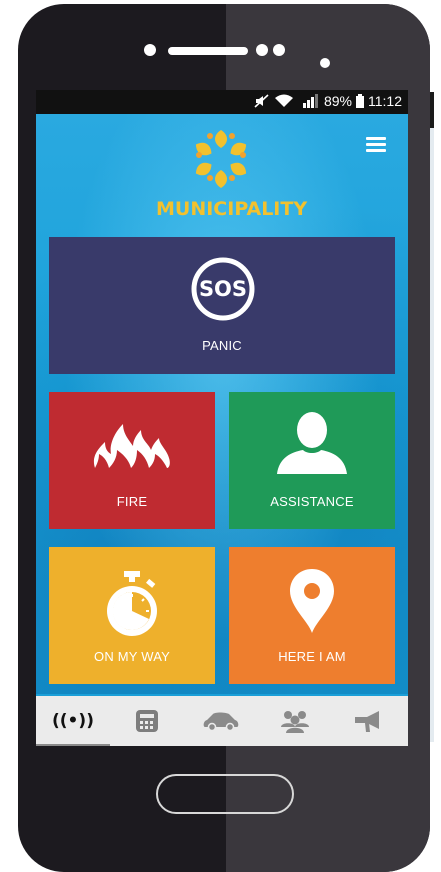  Describe the element at coordinates (223, 289) in the screenshot. I see `sos-badge-text: SOS` at that location.